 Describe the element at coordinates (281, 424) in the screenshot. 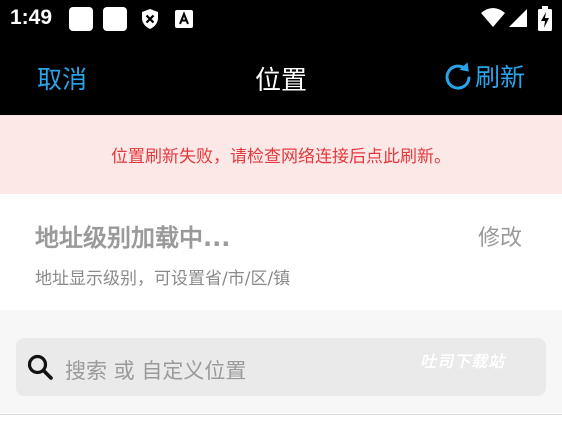

I see `list-area` at that location.